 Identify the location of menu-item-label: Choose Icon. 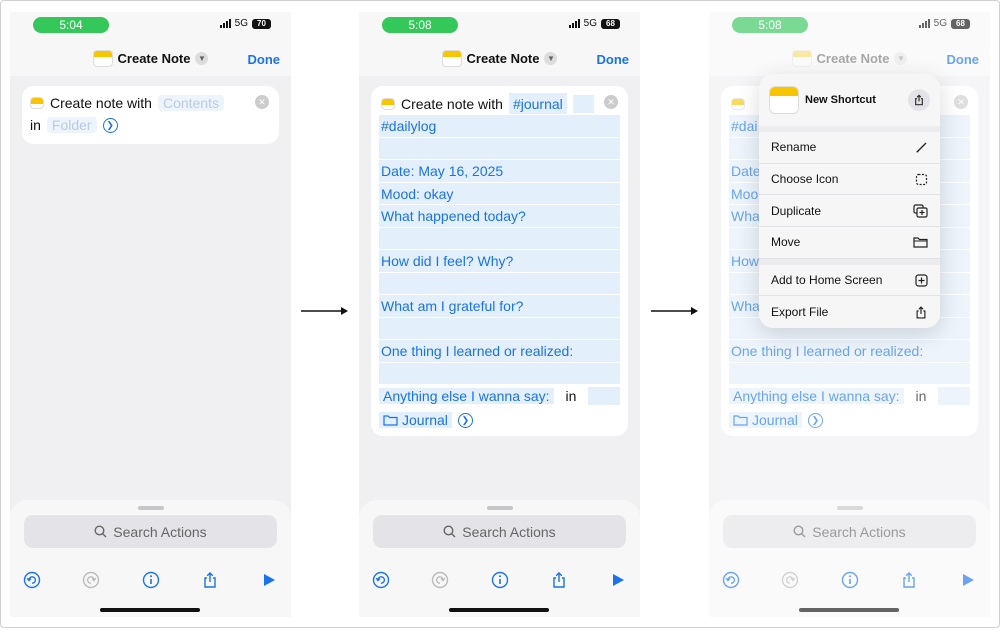
(805, 179).